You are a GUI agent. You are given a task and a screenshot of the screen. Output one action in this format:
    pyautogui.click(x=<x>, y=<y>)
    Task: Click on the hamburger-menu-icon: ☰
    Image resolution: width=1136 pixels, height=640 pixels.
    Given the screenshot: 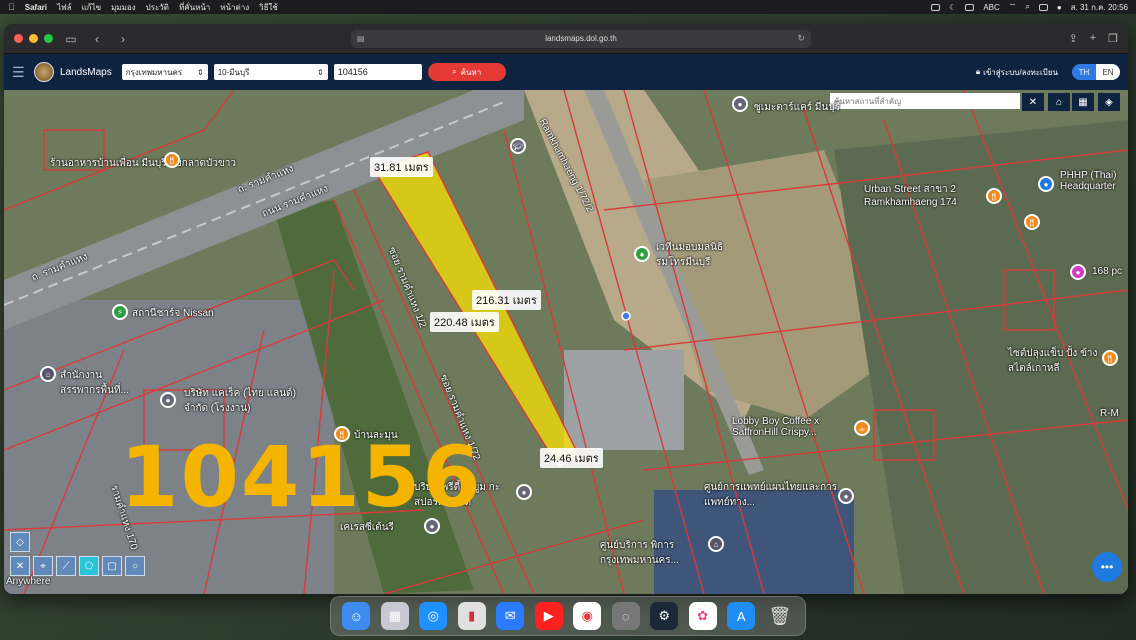 What is the action you would take?
    pyautogui.click(x=20, y=72)
    